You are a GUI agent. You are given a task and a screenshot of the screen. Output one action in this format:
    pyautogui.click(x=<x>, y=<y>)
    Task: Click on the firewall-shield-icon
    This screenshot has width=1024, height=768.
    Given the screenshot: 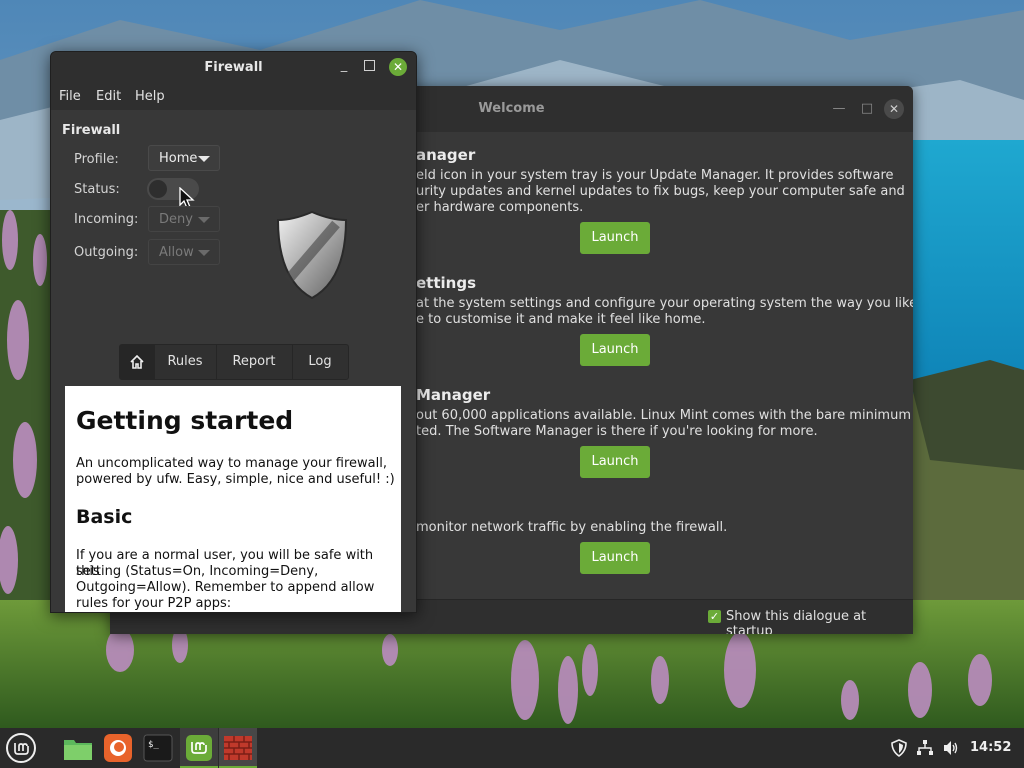 What is the action you would take?
    pyautogui.click(x=312, y=255)
    